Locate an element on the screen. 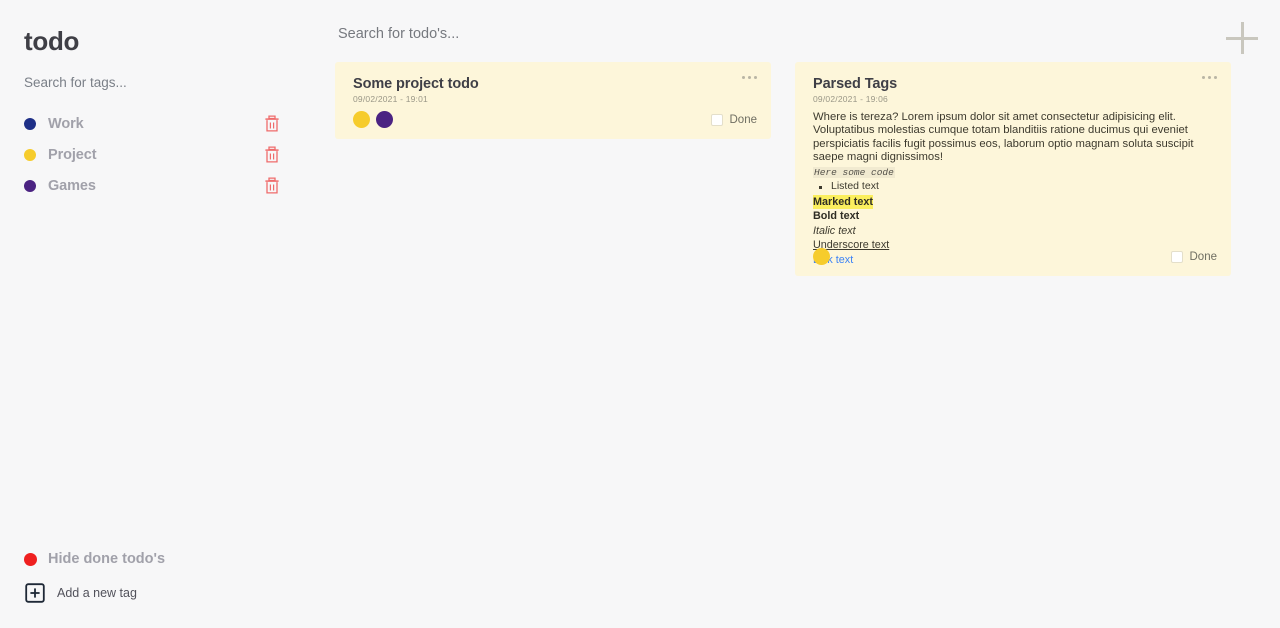 This screenshot has height=628, width=1280. hide-done-todos-toggle: Hide done todo's is located at coordinates (94, 559).